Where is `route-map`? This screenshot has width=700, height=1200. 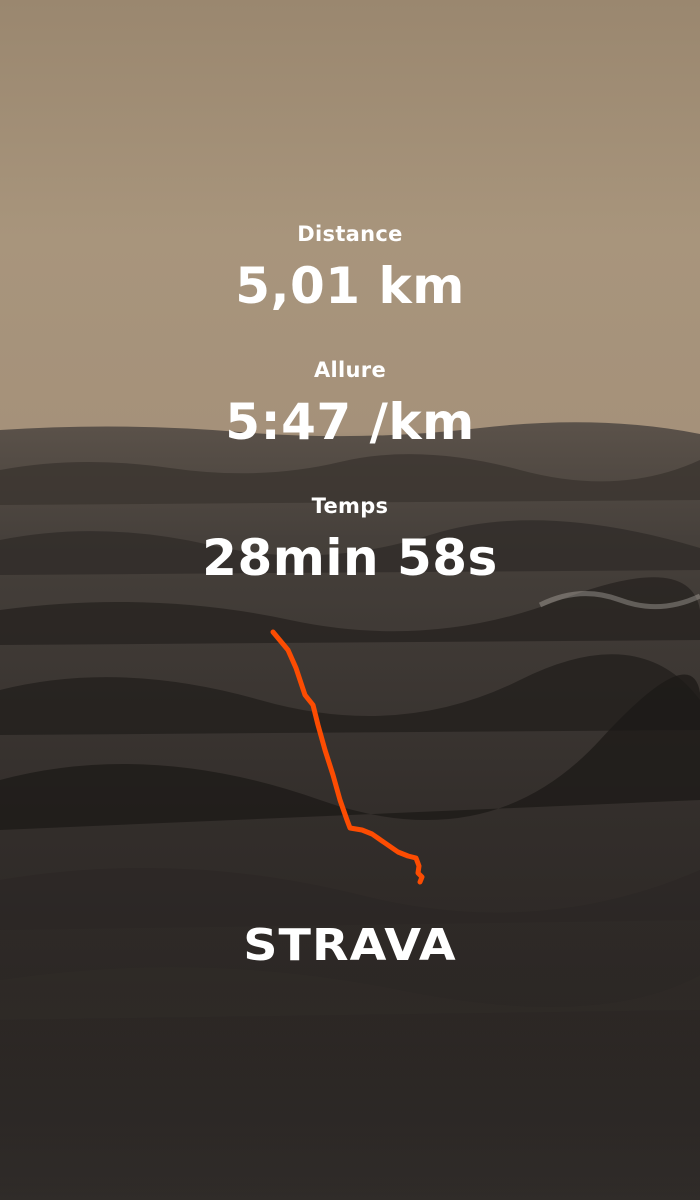
route-map is located at coordinates (347, 757).